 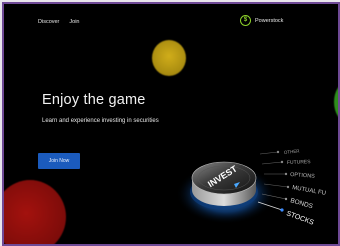 What do you see at coordinates (292, 151) in the screenshot?
I see `dial-option: OTHER` at bounding box center [292, 151].